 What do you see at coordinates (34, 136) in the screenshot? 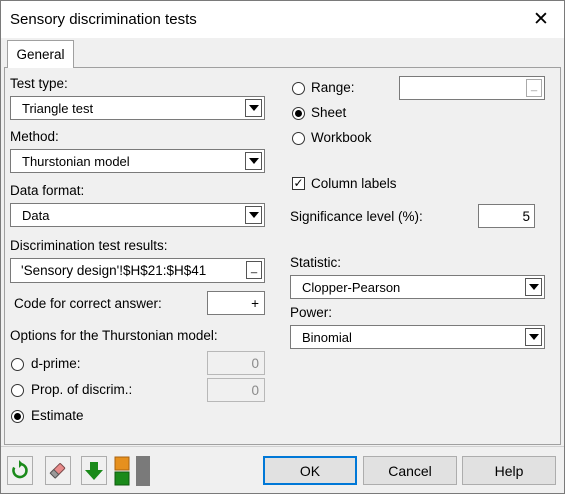
I see `method-label: Method:` at bounding box center [34, 136].